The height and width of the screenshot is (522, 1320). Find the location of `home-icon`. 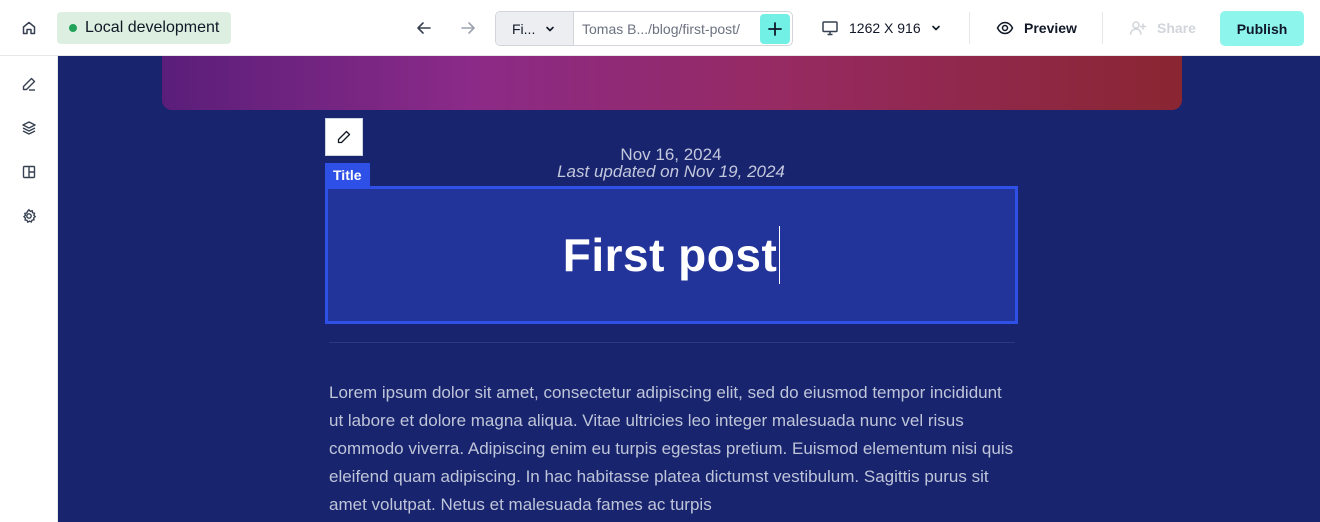

home-icon is located at coordinates (29, 28).